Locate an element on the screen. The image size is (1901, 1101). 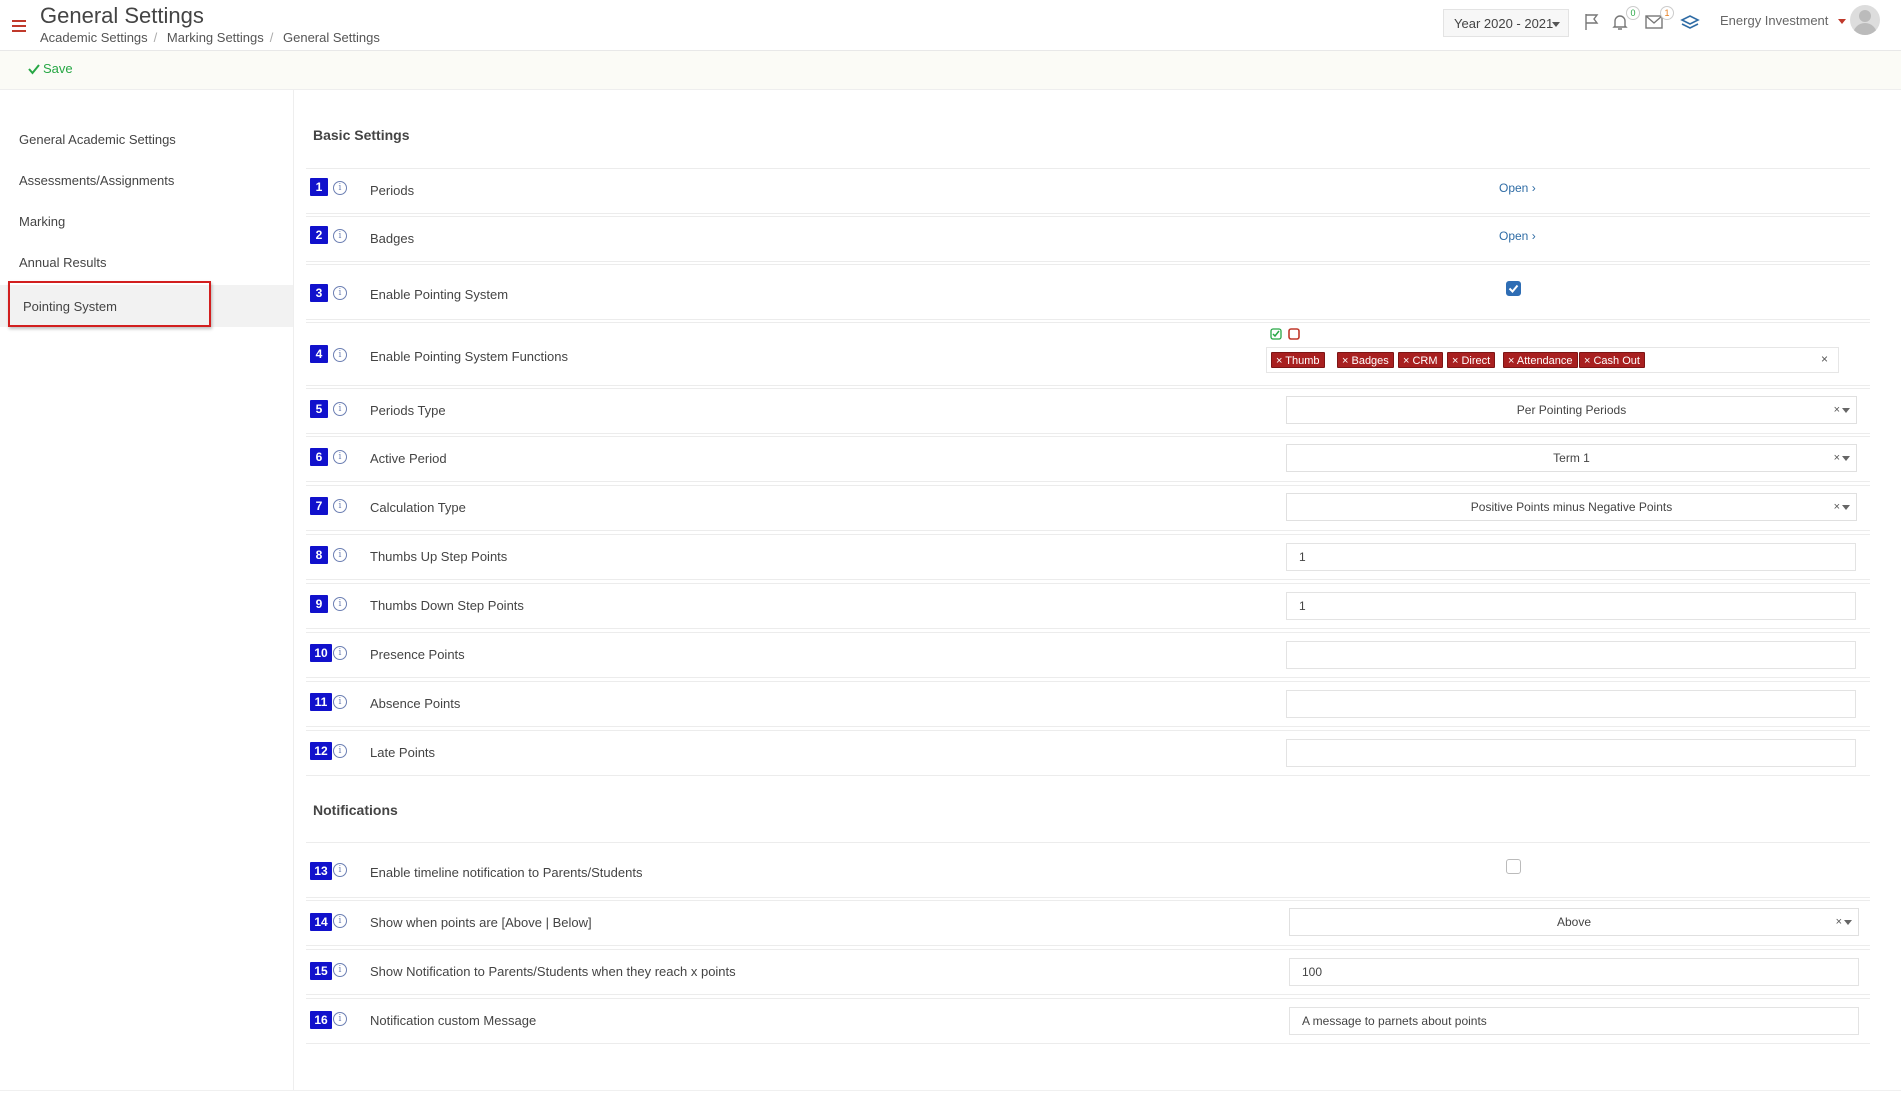
calculation-type-select: Positive Points minus Negative Points × is located at coordinates (1571, 507).